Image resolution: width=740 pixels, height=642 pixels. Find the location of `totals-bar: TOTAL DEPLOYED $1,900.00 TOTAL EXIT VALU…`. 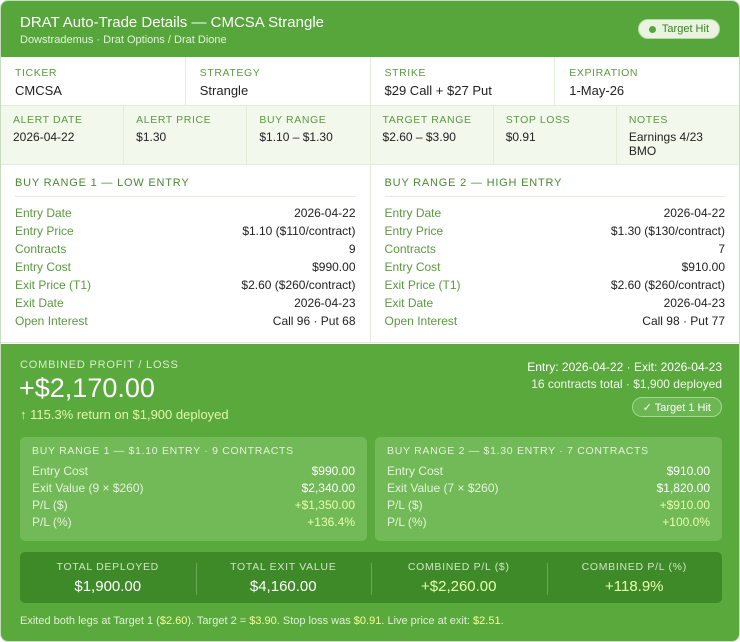

totals-bar: TOTAL DEPLOYED $1,900.00 TOTAL EXIT VALU… is located at coordinates (371, 577).